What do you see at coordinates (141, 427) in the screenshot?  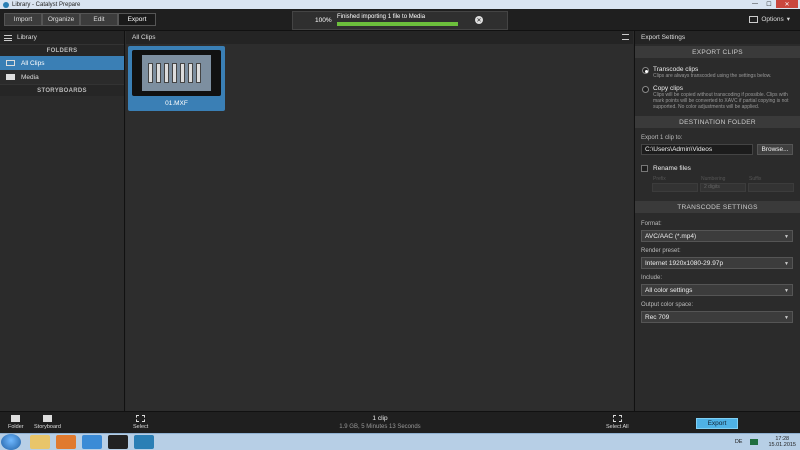 I see `select-label: Select` at bounding box center [141, 427].